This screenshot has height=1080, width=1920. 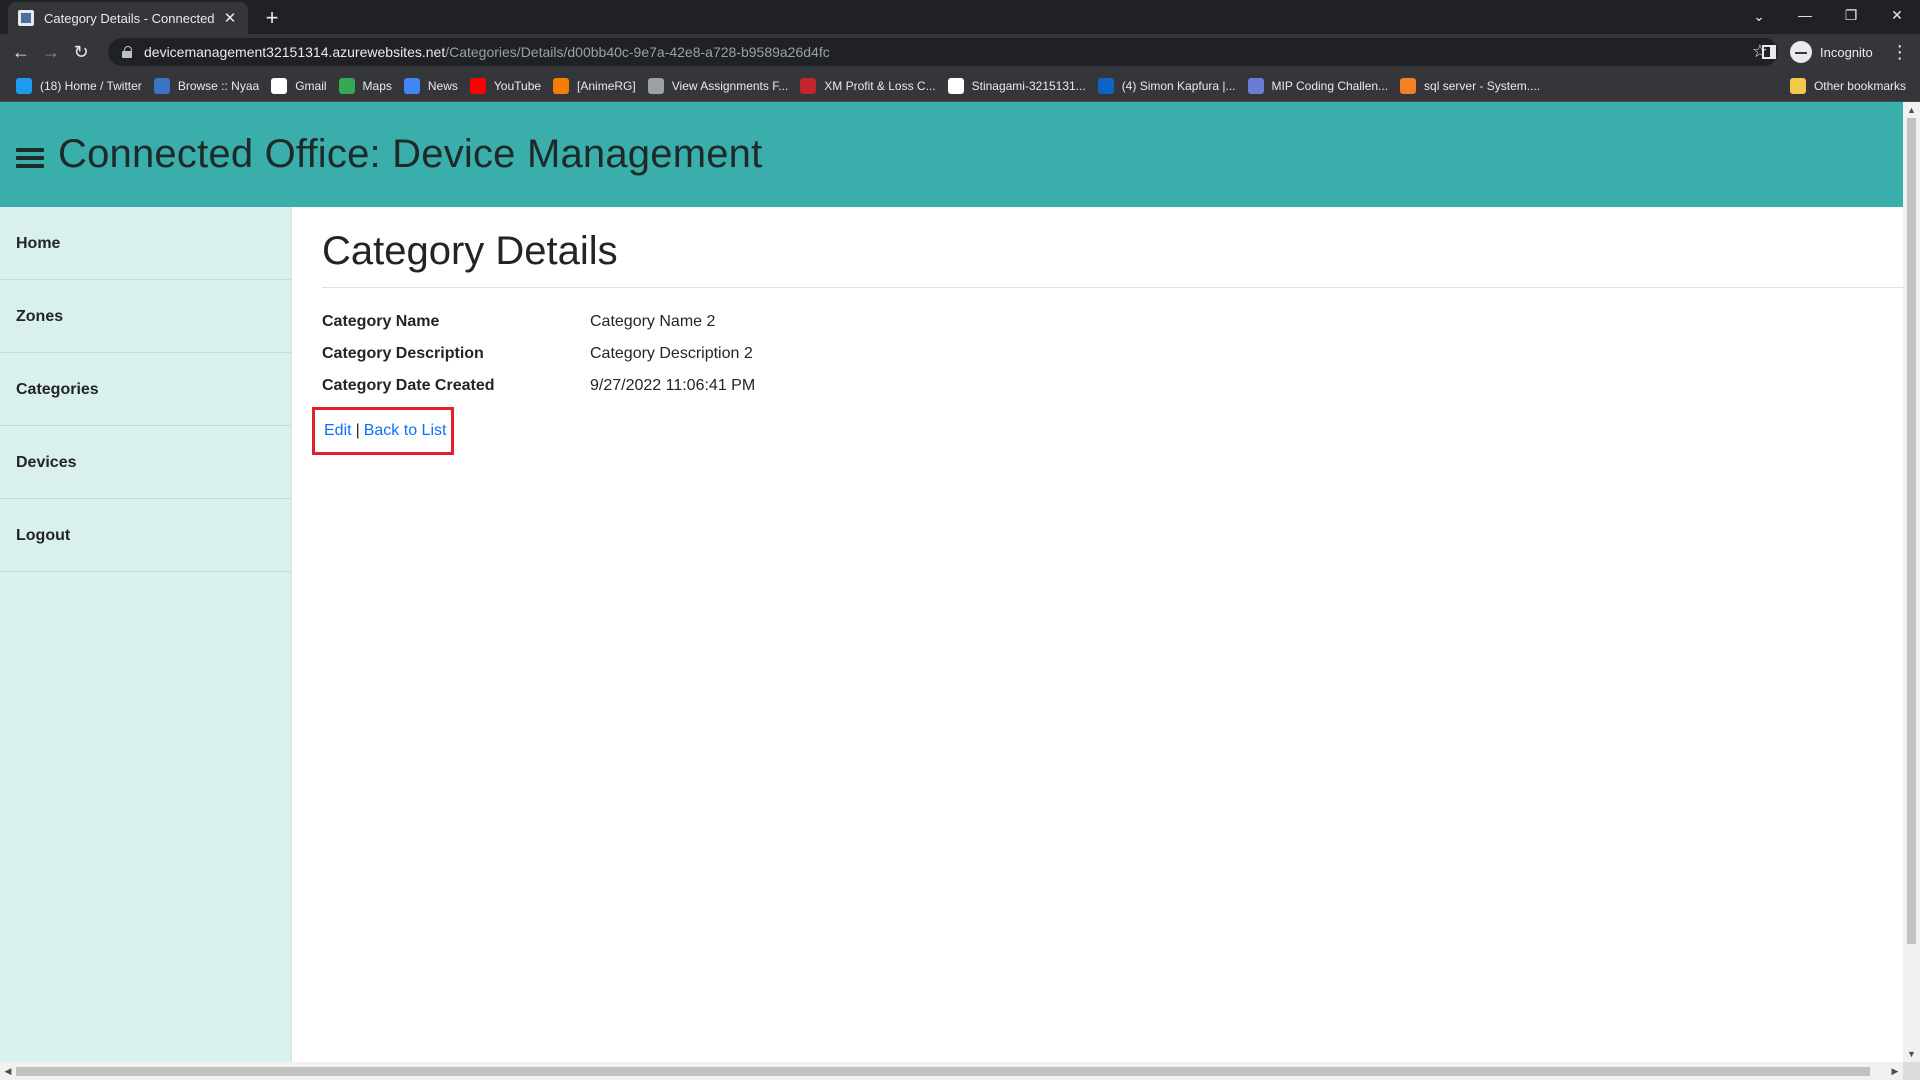 I want to click on highlighted-actions-box: Edit | Back to List, so click(x=383, y=431).